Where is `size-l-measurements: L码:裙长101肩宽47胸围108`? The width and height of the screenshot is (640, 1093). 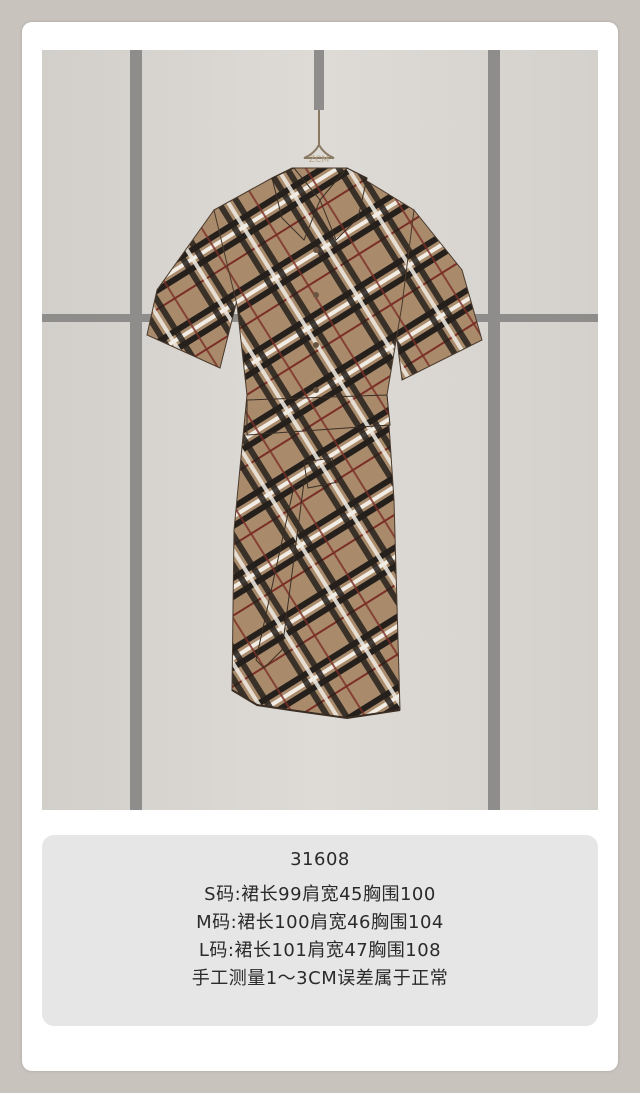
size-l-measurements: L码:裙长101肩宽47胸围108 is located at coordinates (320, 950).